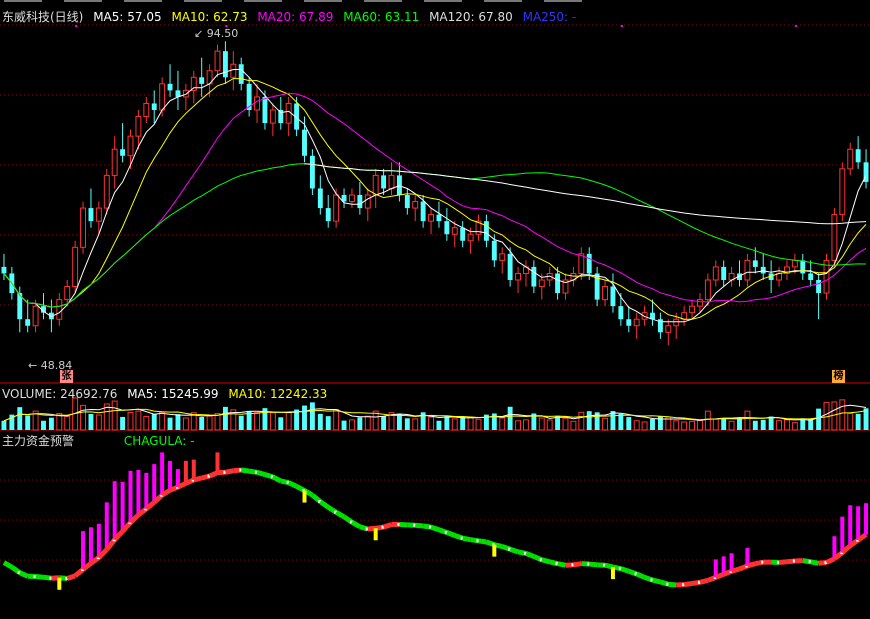  What do you see at coordinates (159, 441) in the screenshot?
I see `chagula-value: CHAGULA: -` at bounding box center [159, 441].